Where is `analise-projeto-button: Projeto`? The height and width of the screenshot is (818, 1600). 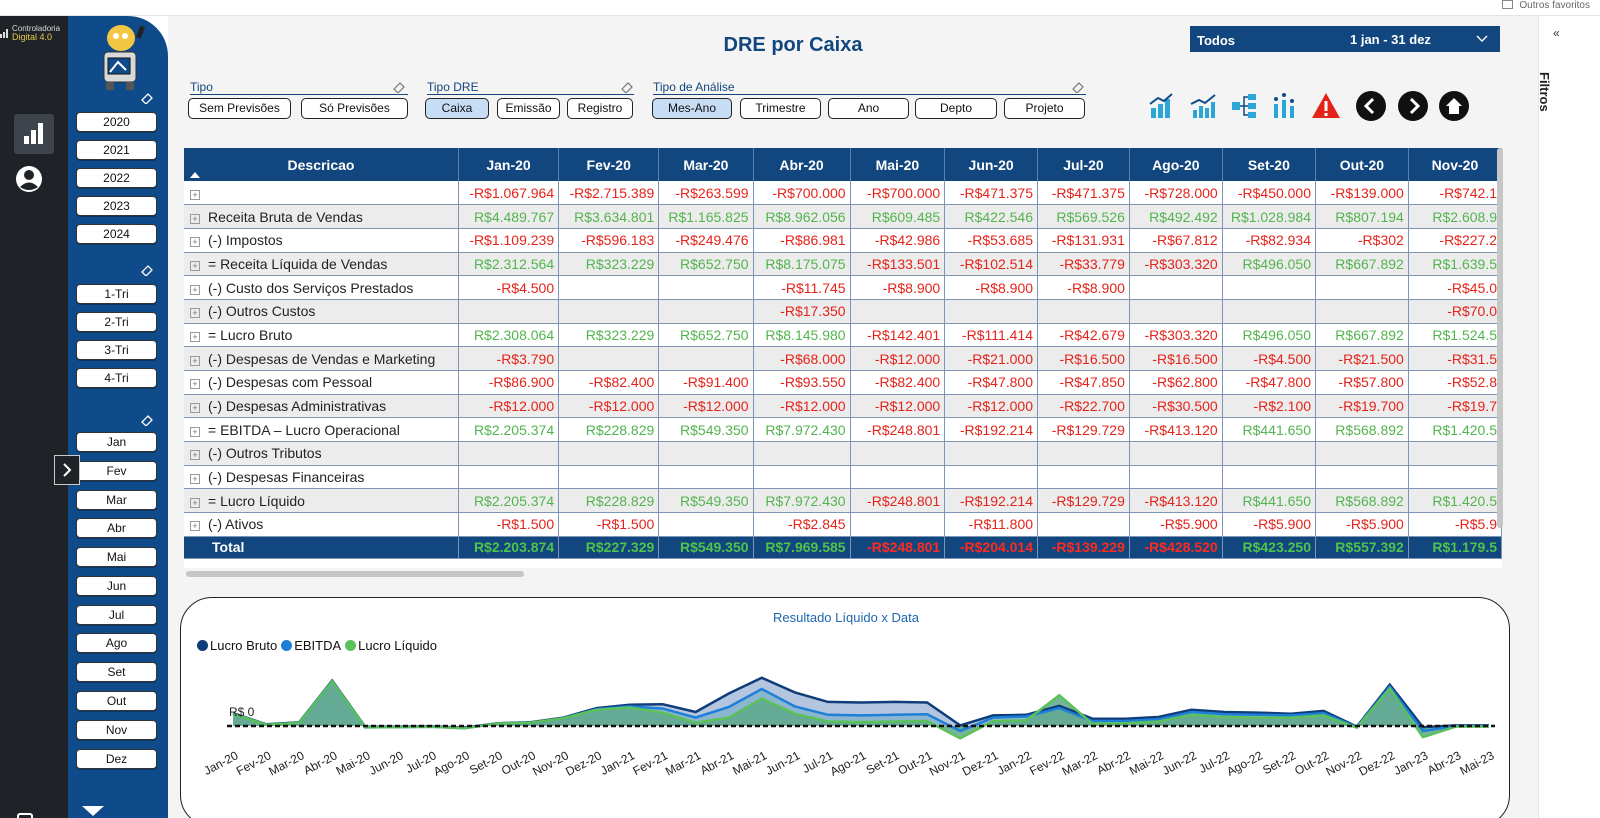
analise-projeto-button: Projeto is located at coordinates (1044, 108).